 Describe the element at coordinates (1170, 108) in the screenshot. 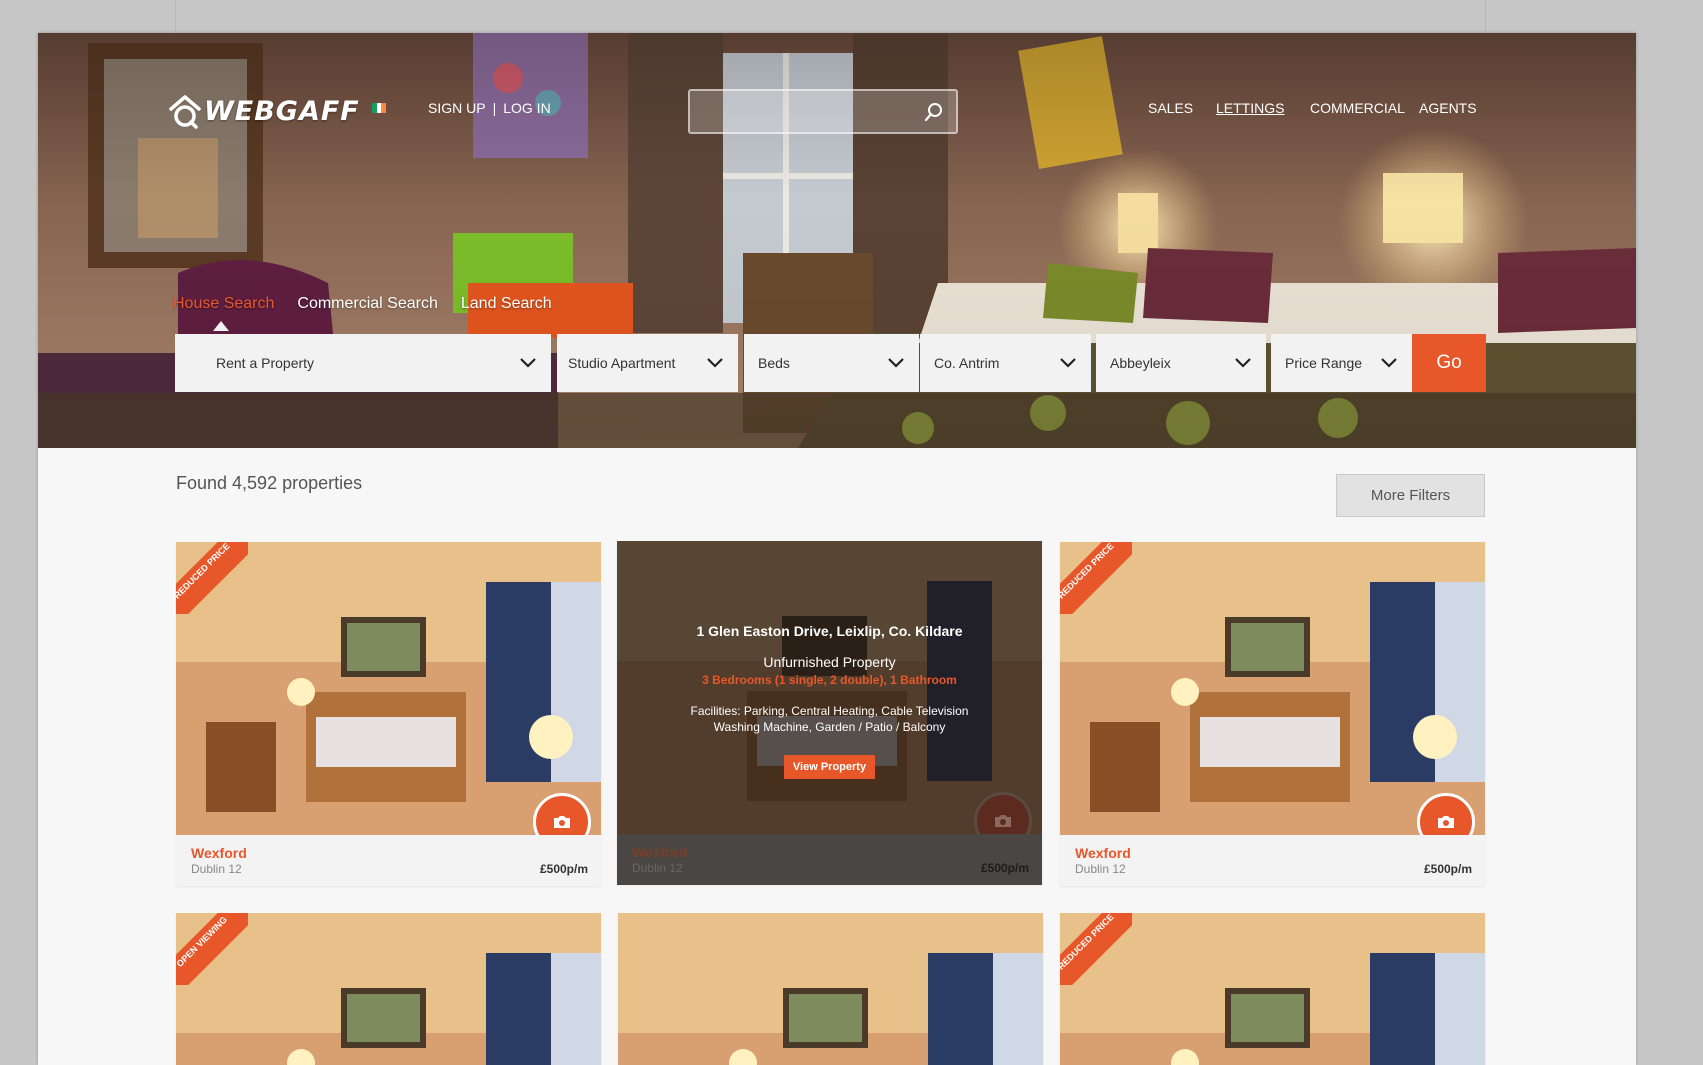

I see `nav-sales: SALES` at that location.